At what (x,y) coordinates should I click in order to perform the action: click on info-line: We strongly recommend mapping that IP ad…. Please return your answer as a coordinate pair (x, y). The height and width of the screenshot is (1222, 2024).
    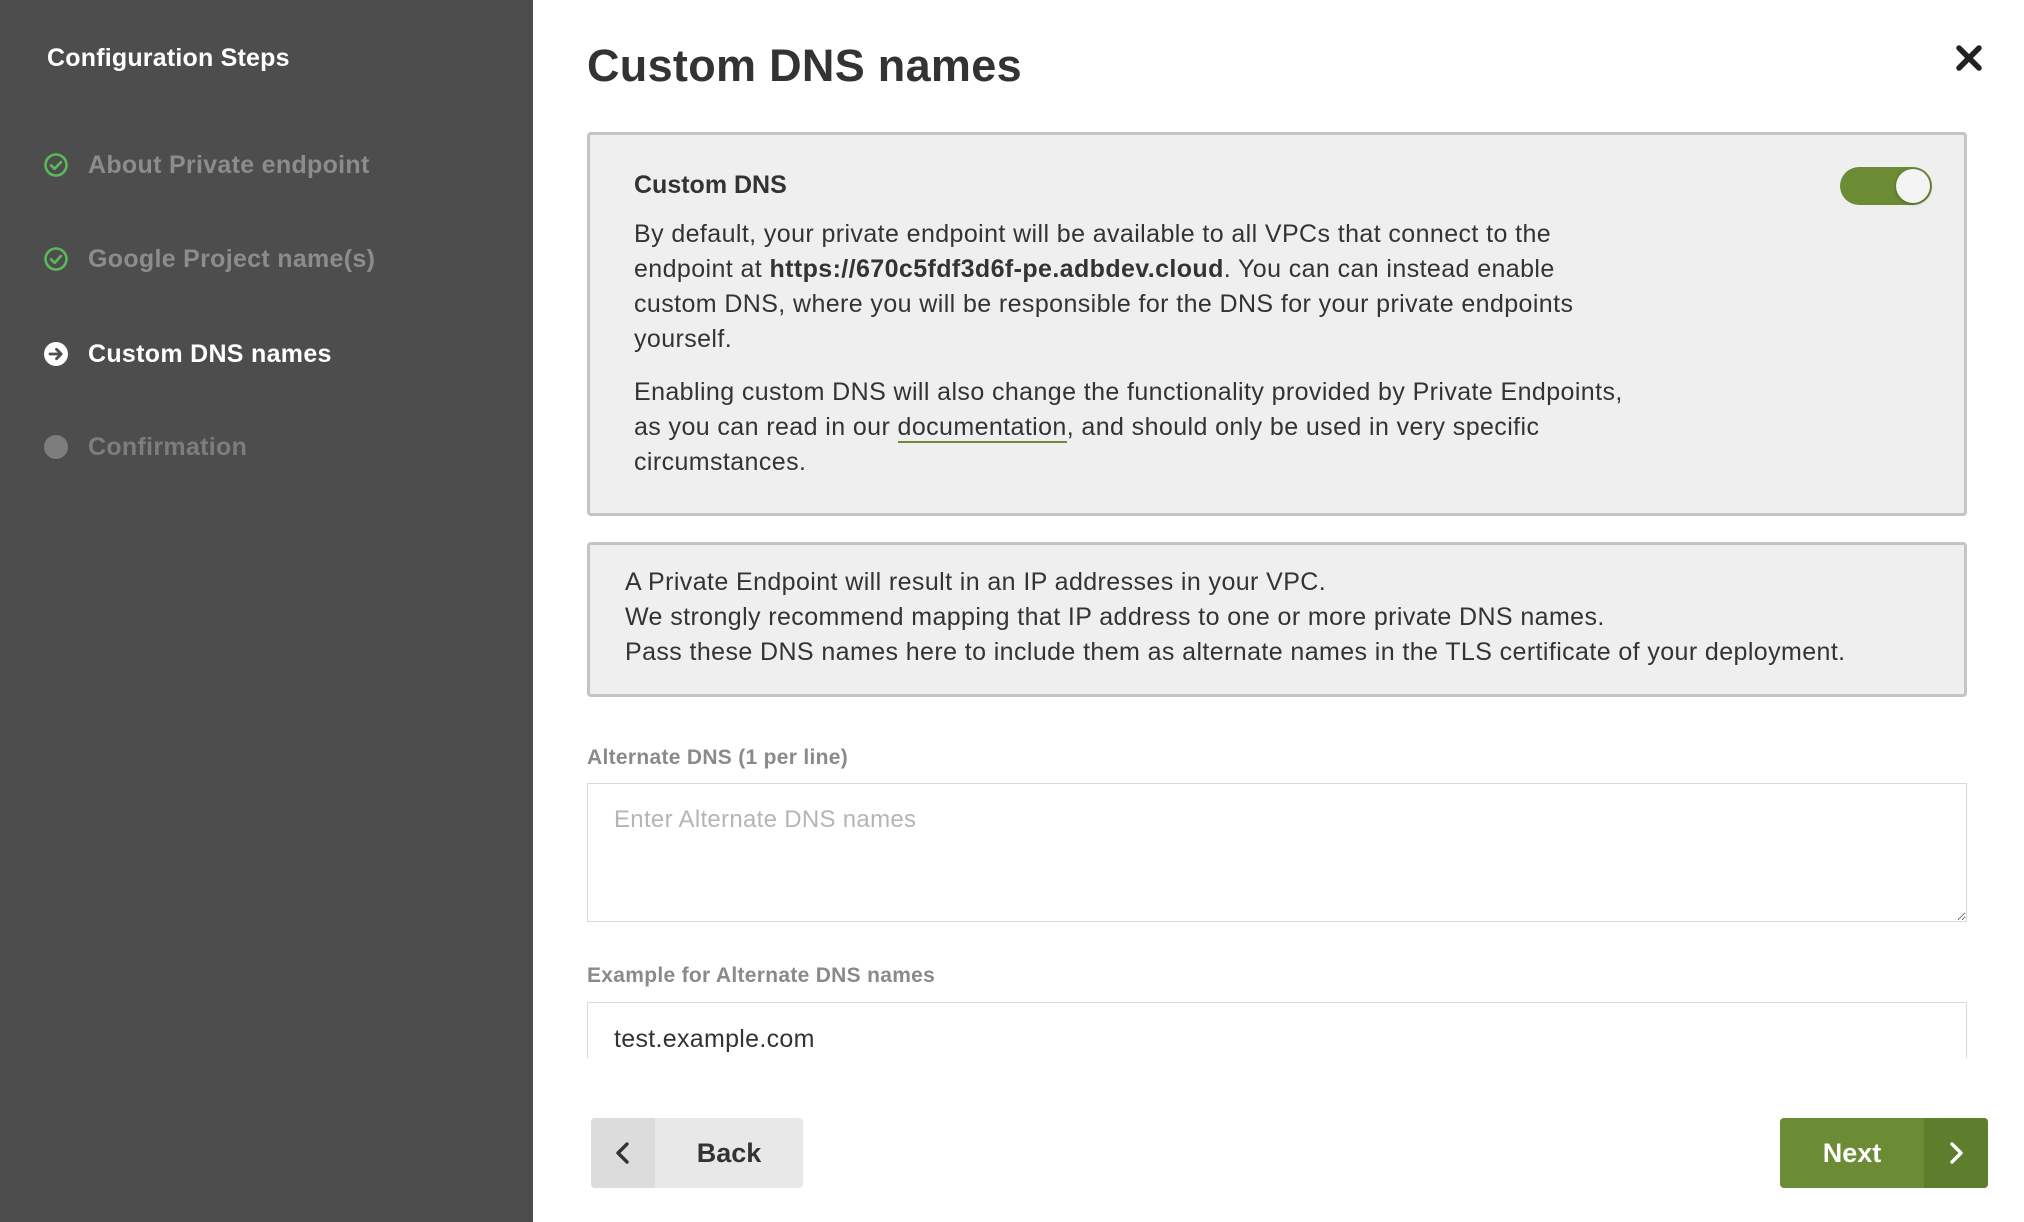
    Looking at the image, I should click on (1115, 617).